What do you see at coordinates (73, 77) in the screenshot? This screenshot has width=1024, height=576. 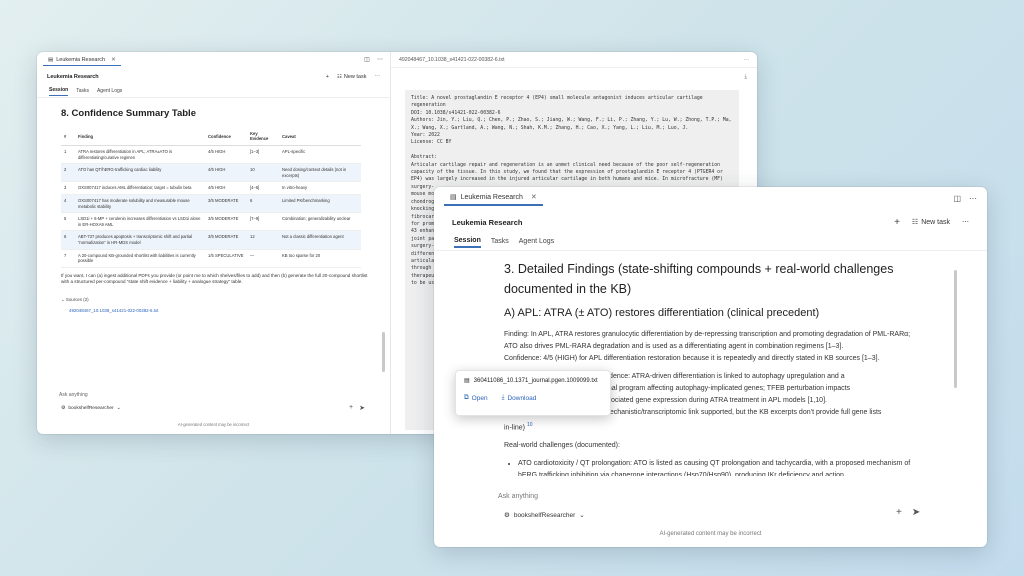 I see `back-page-title: Leukemia Research` at bounding box center [73, 77].